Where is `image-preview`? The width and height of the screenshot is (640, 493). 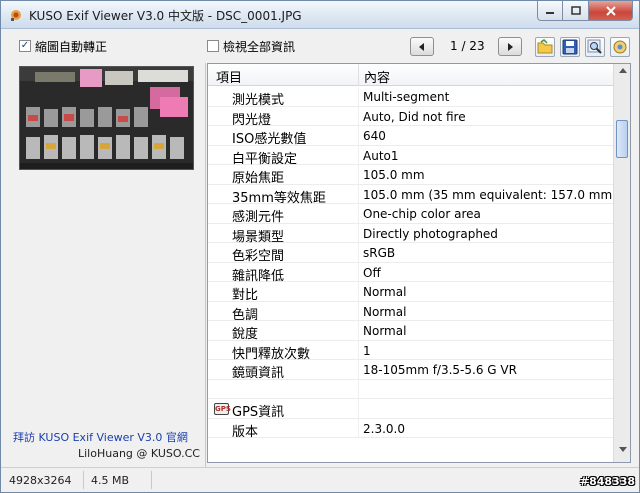
image-preview is located at coordinates (106, 118).